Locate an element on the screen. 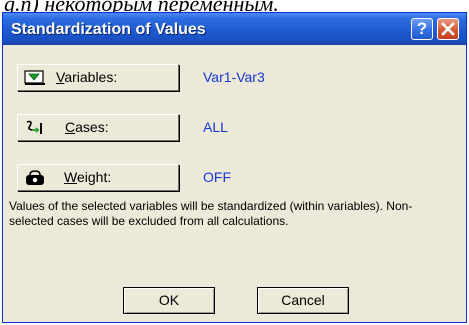  close-button is located at coordinates (448, 29).